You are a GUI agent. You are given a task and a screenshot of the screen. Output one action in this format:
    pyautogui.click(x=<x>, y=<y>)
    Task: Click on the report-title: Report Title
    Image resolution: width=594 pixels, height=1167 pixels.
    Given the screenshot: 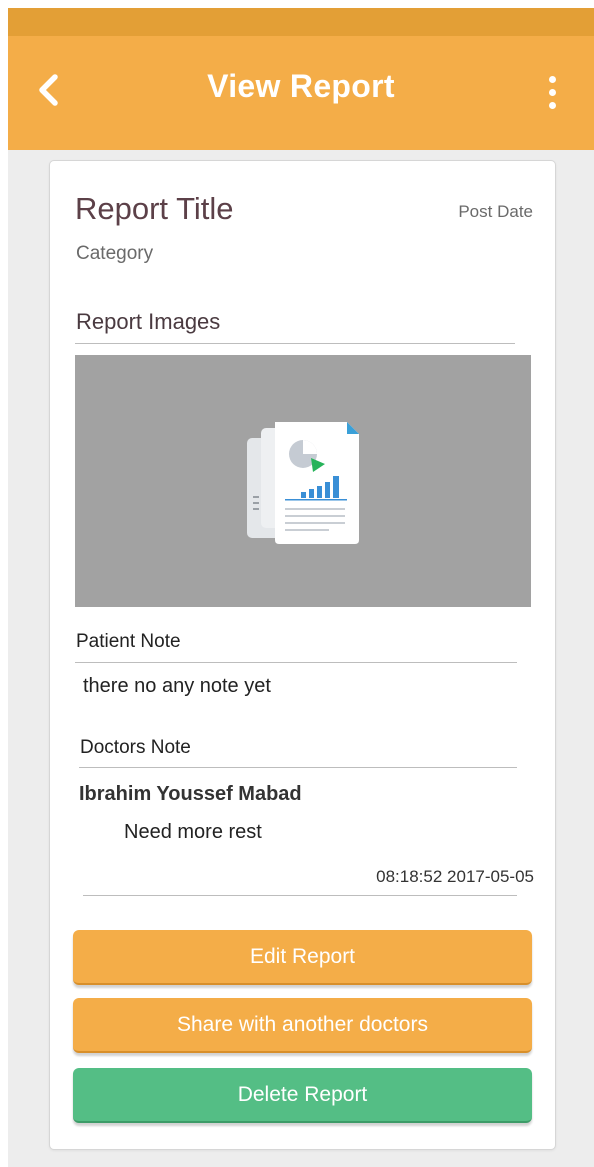 What is the action you would take?
    pyautogui.click(x=154, y=208)
    